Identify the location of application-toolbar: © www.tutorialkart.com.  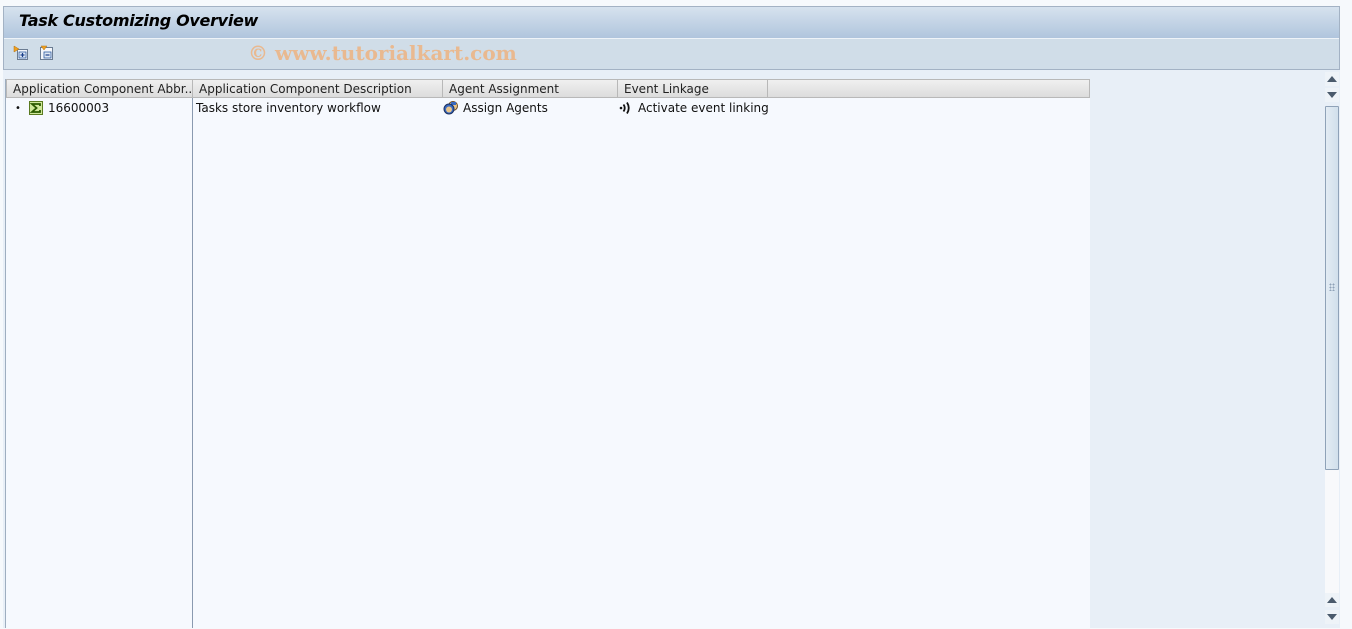
(671, 54).